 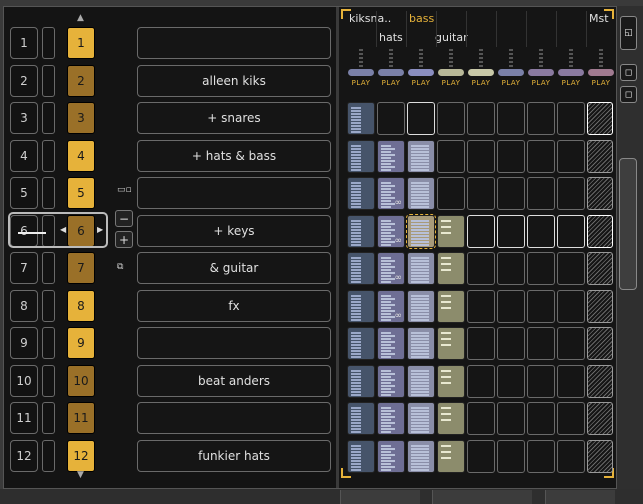 What do you see at coordinates (81, 305) in the screenshot?
I see `scene-launch-button: 8` at bounding box center [81, 305].